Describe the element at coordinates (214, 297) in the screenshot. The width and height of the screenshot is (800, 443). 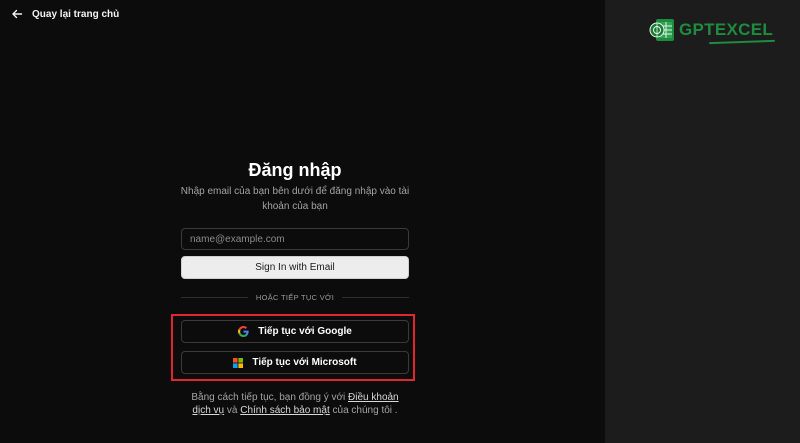
I see `divider-line-left` at that location.